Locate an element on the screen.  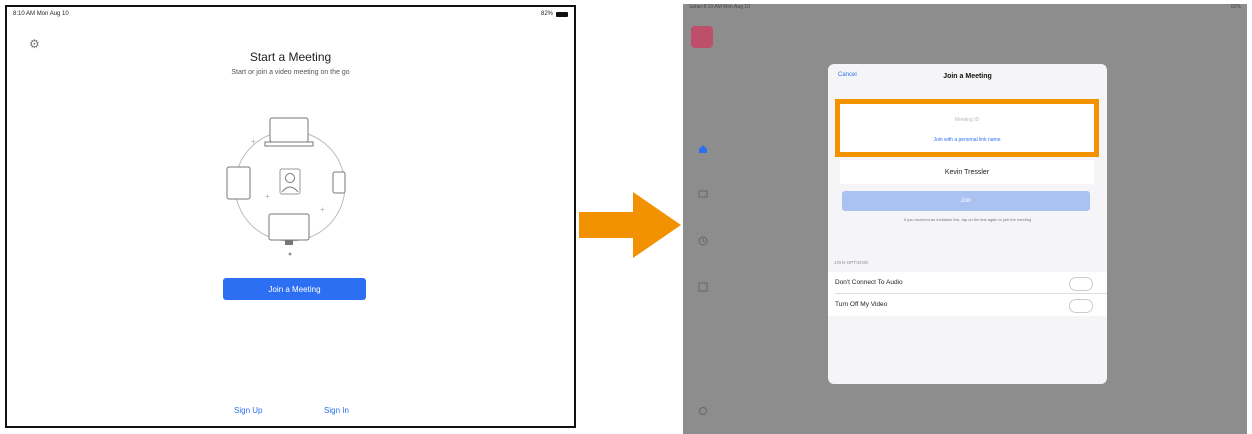
status-time-date: 8:10 AM Mon Aug 10 is located at coordinates (41, 14).